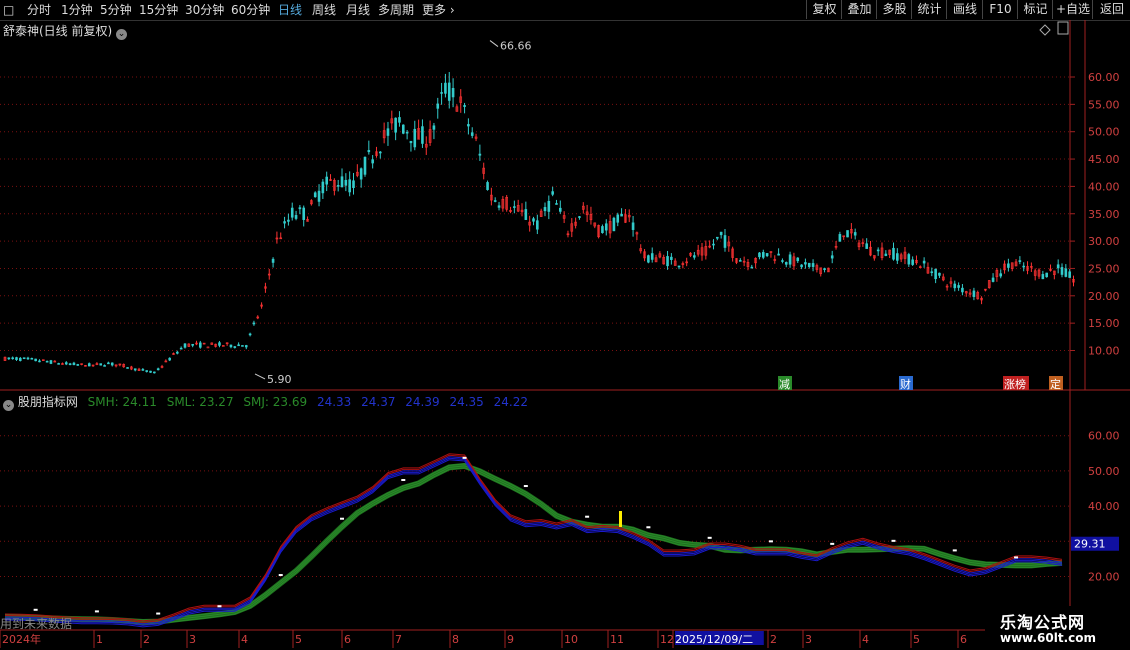  What do you see at coordinates (279, 379) in the screenshot?
I see `low-label: 5.90` at bounding box center [279, 379].